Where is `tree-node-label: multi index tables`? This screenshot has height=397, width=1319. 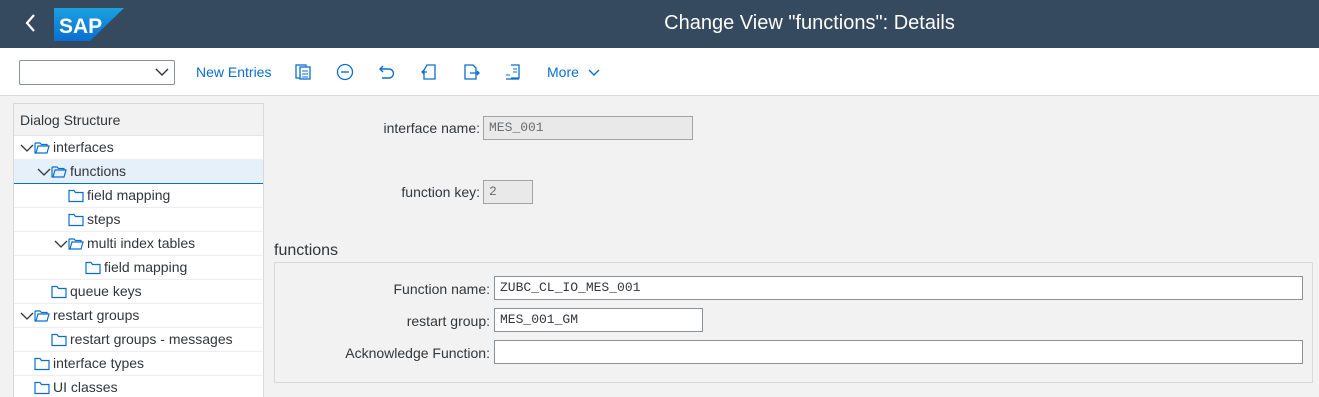
tree-node-label: multi index tables is located at coordinates (141, 243).